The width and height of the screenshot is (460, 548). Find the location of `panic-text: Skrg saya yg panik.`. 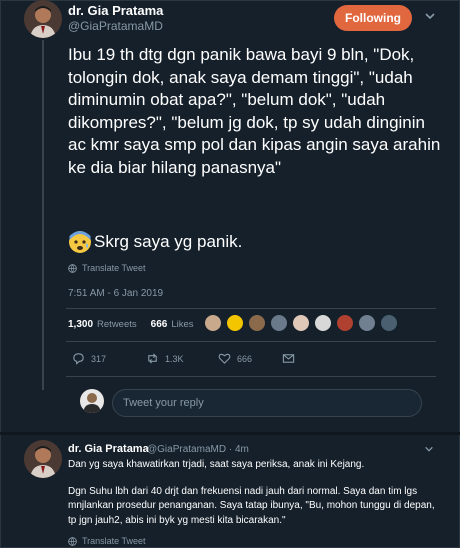

panic-text: Skrg saya yg panik. is located at coordinates (168, 241).